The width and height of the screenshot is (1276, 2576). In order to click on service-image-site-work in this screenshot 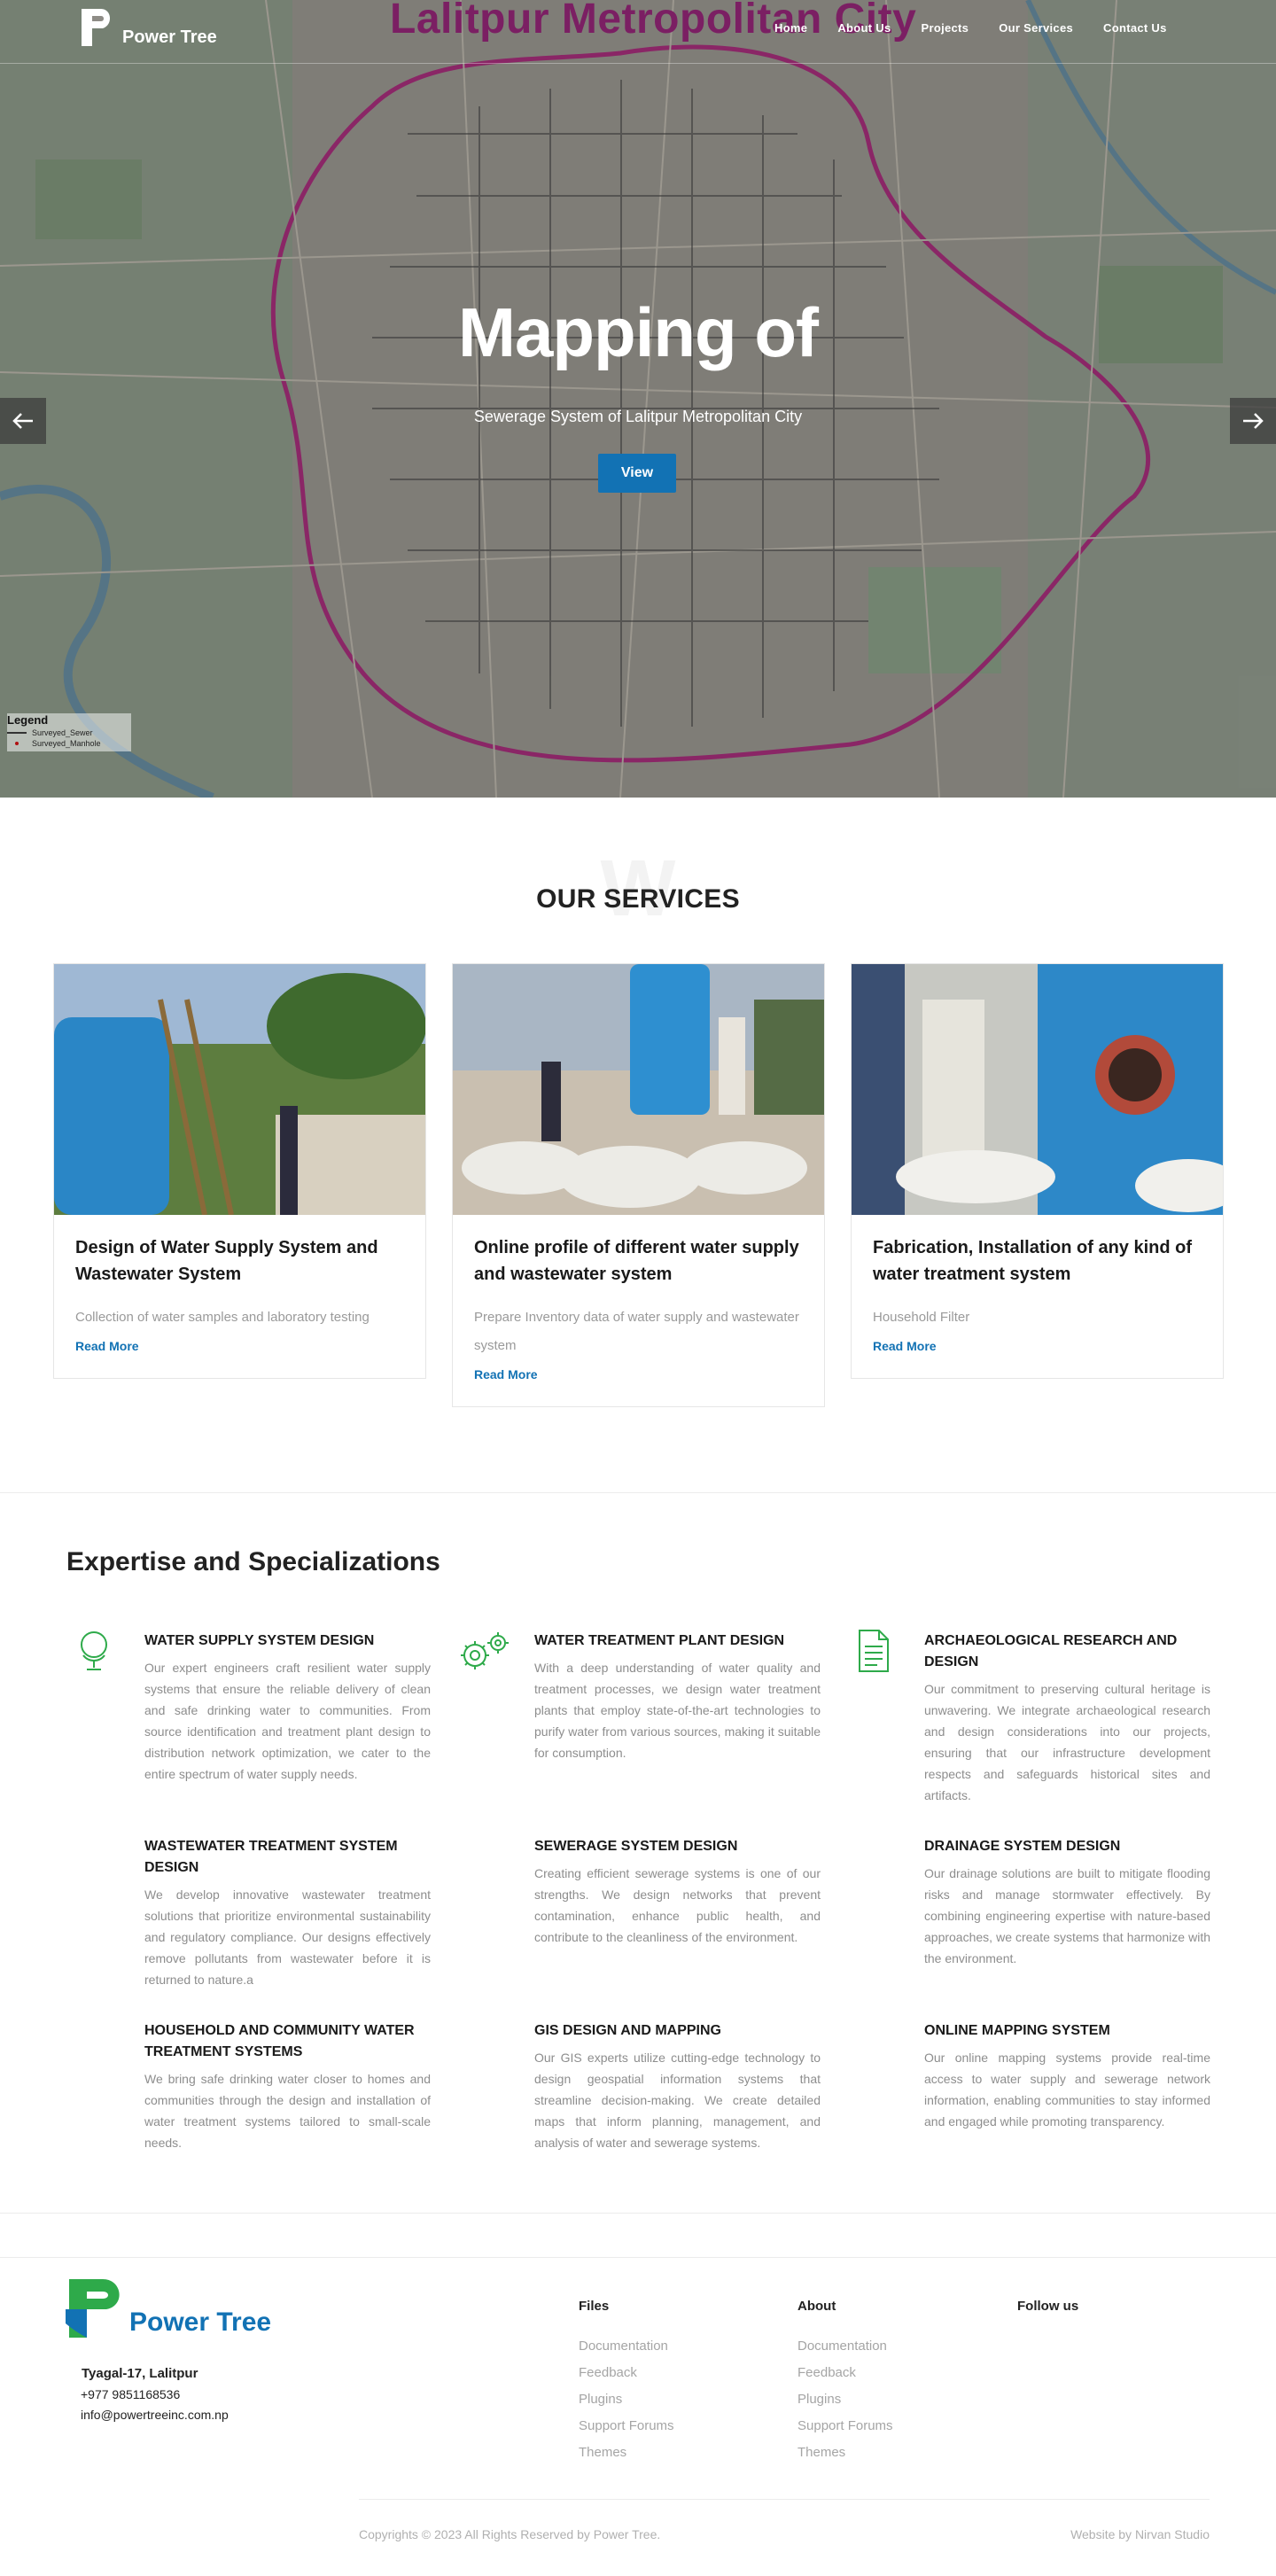, I will do `click(638, 1089)`.